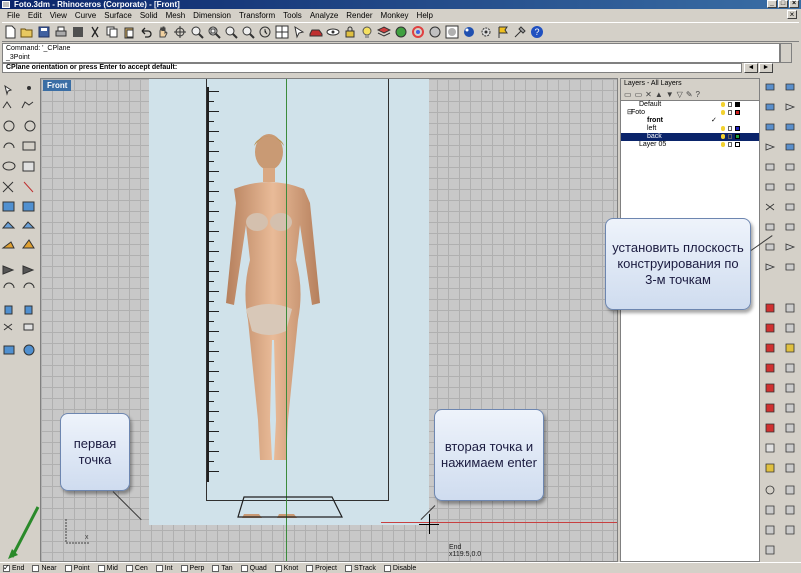  Describe the element at coordinates (222, 568) in the screenshot. I see `osnap-tan: Tan` at that location.